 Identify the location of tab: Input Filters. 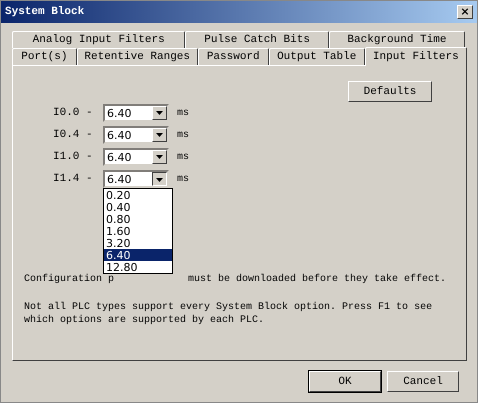
(415, 56).